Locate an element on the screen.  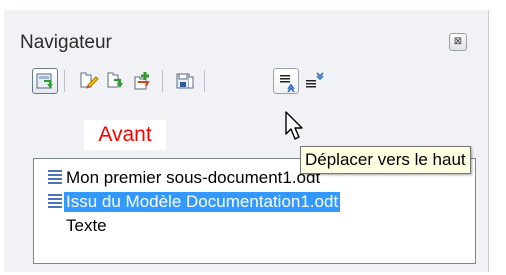
close-icon: ⊠ is located at coordinates (458, 41).